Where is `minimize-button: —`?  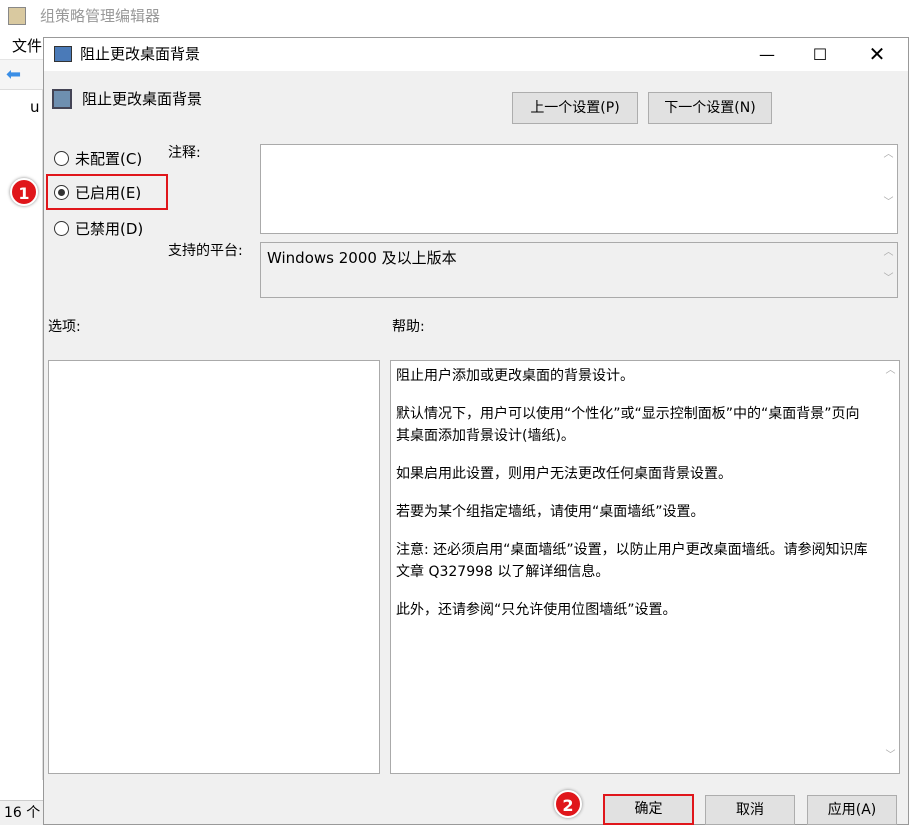 minimize-button: — is located at coordinates (767, 54).